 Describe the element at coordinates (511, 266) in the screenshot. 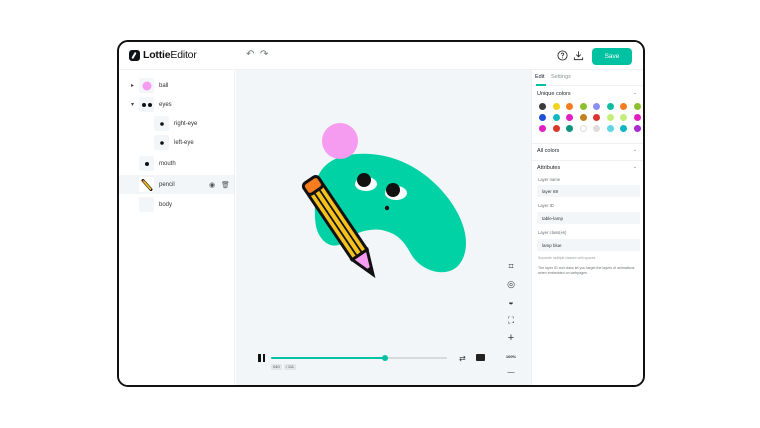

I see `bounding-box-icon: ⌗` at that location.